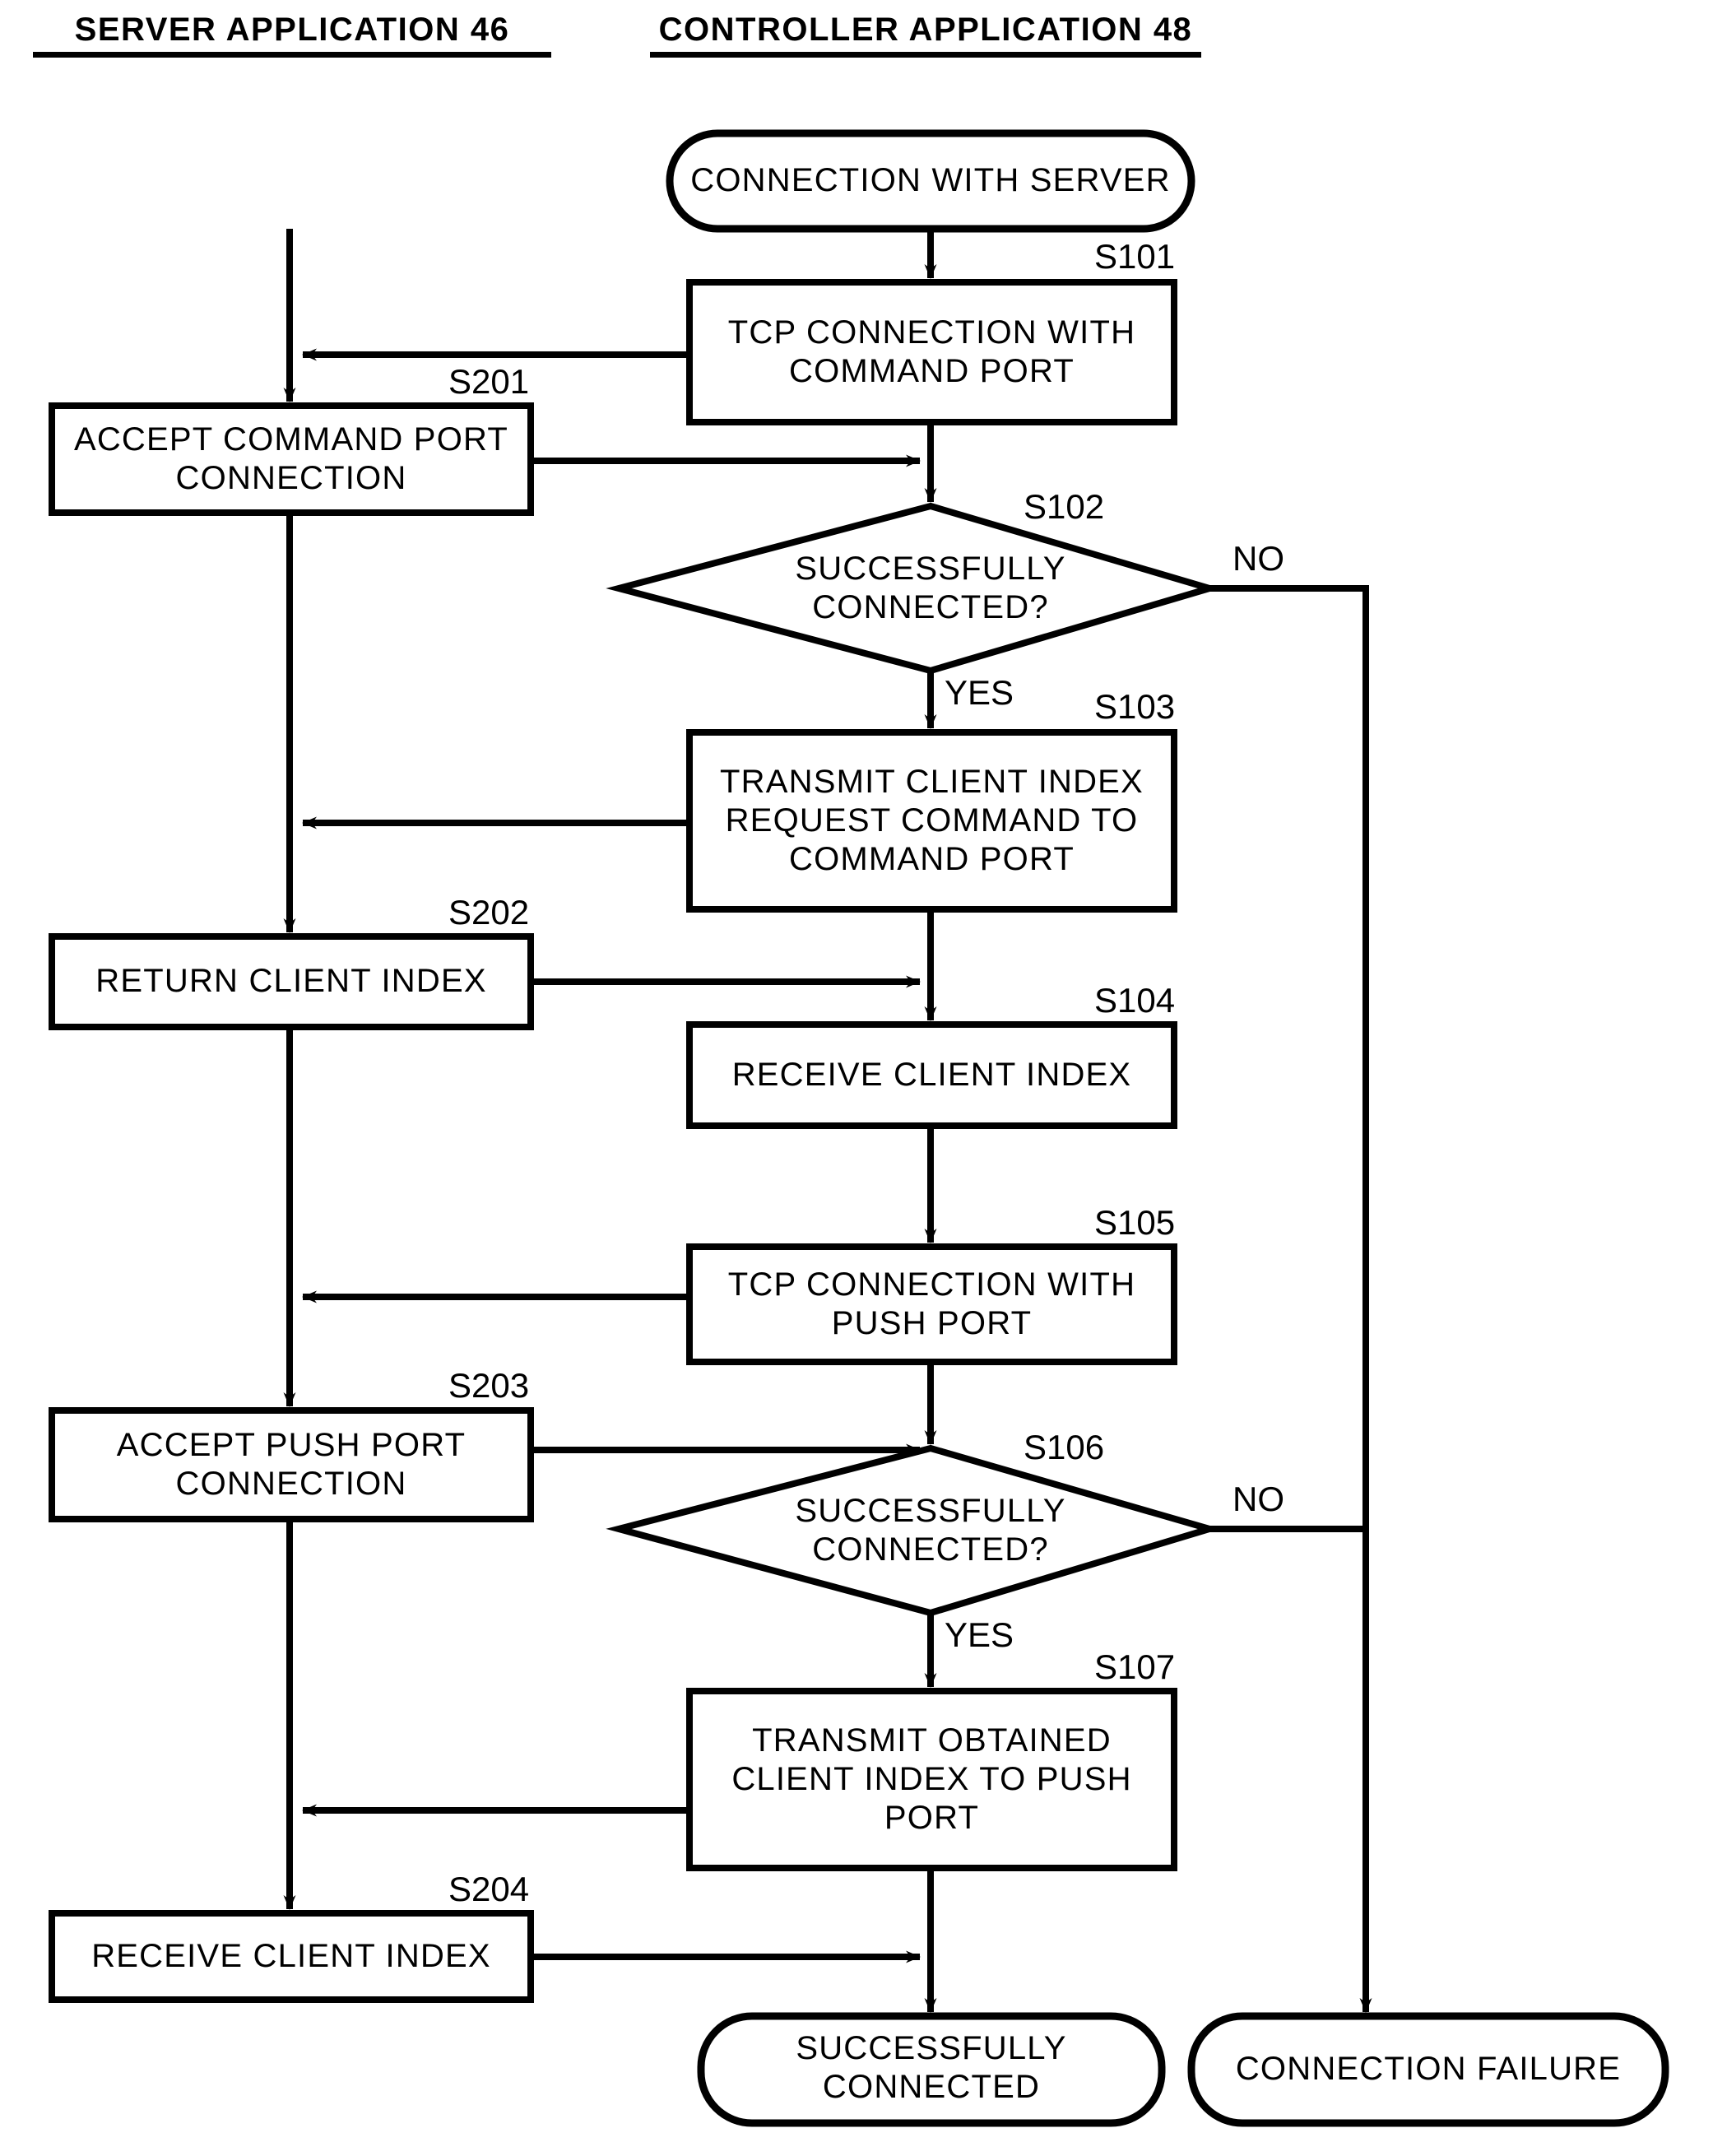  Describe the element at coordinates (489, 381) in the screenshot. I see `step-id-s201: S201` at that location.